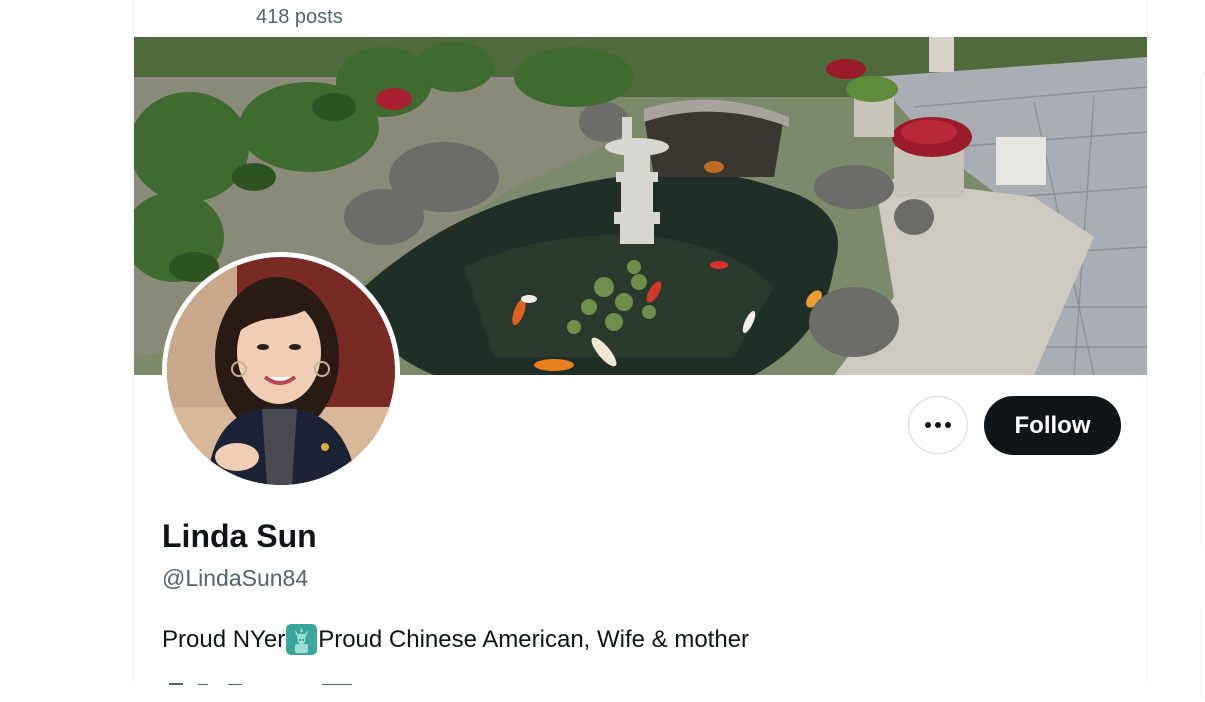  Describe the element at coordinates (1147, 341) in the screenshot. I see `column-border-right` at that location.